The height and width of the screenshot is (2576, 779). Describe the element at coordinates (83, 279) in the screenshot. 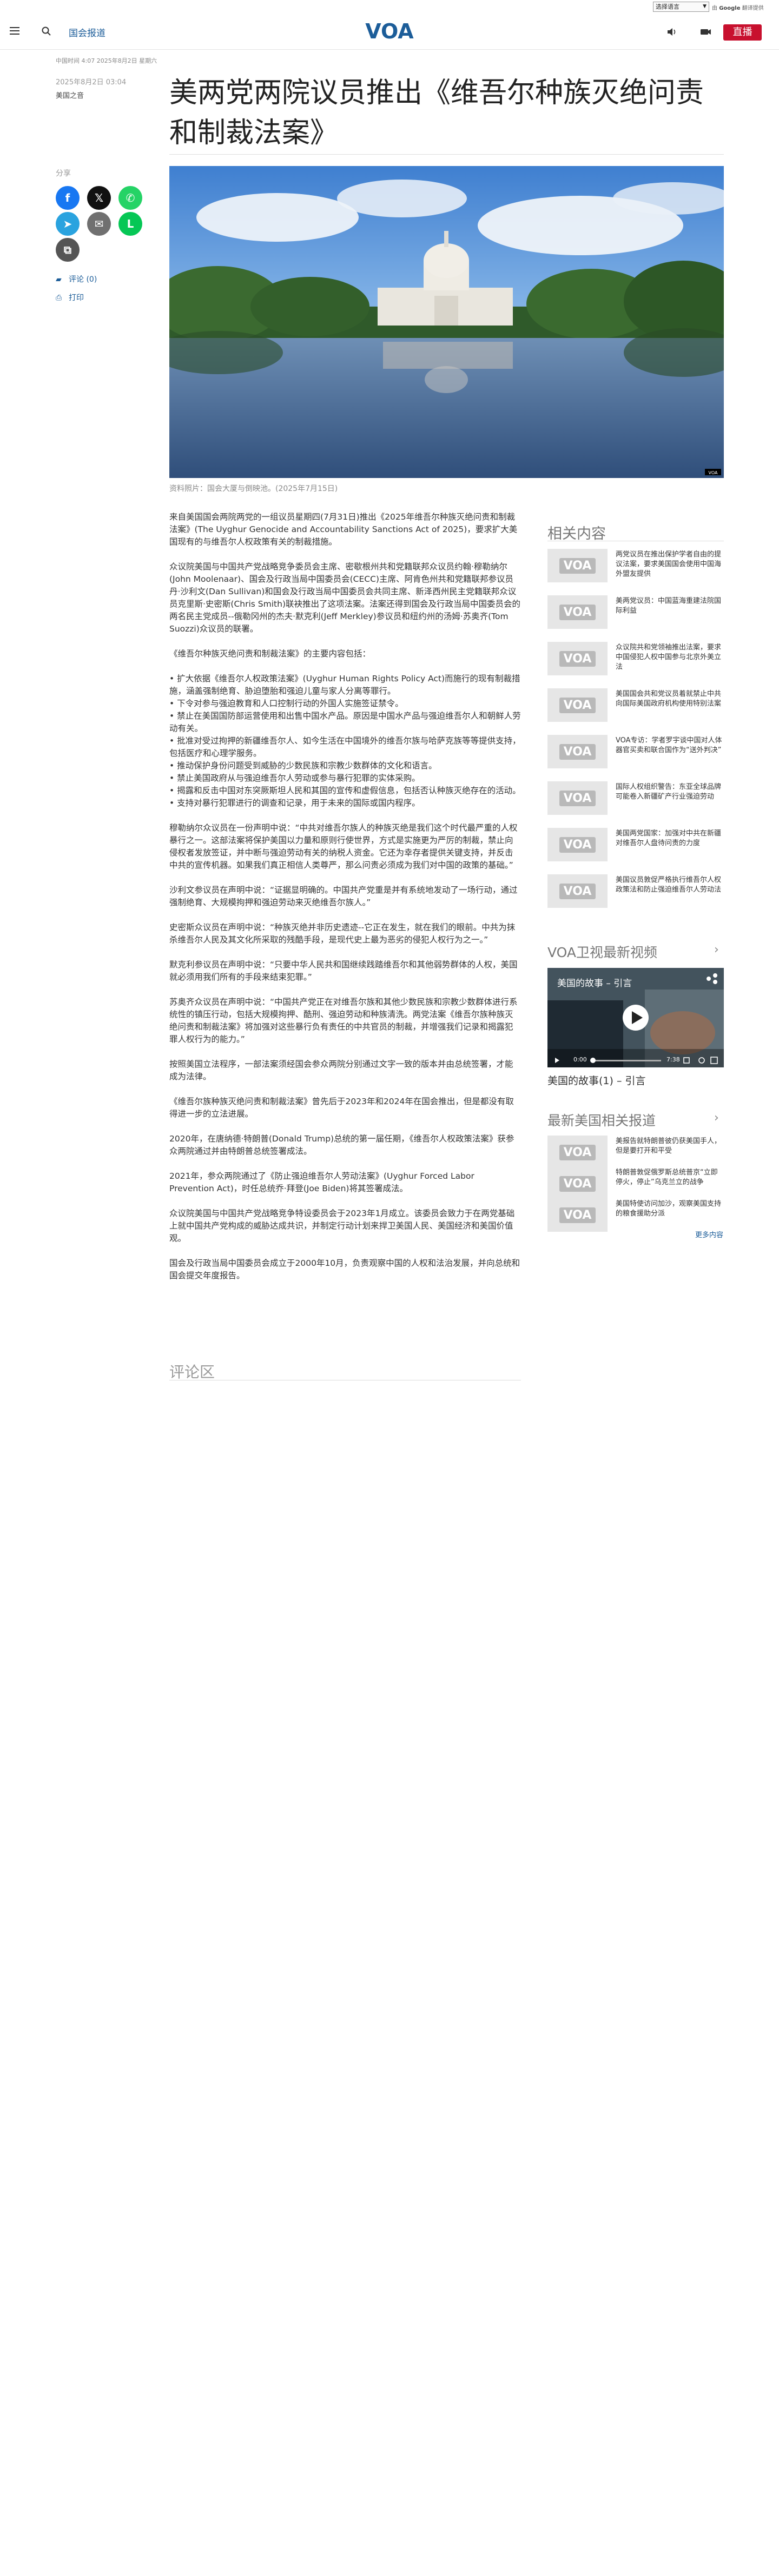

I see `comments-link-label: 评论 (0)` at that location.